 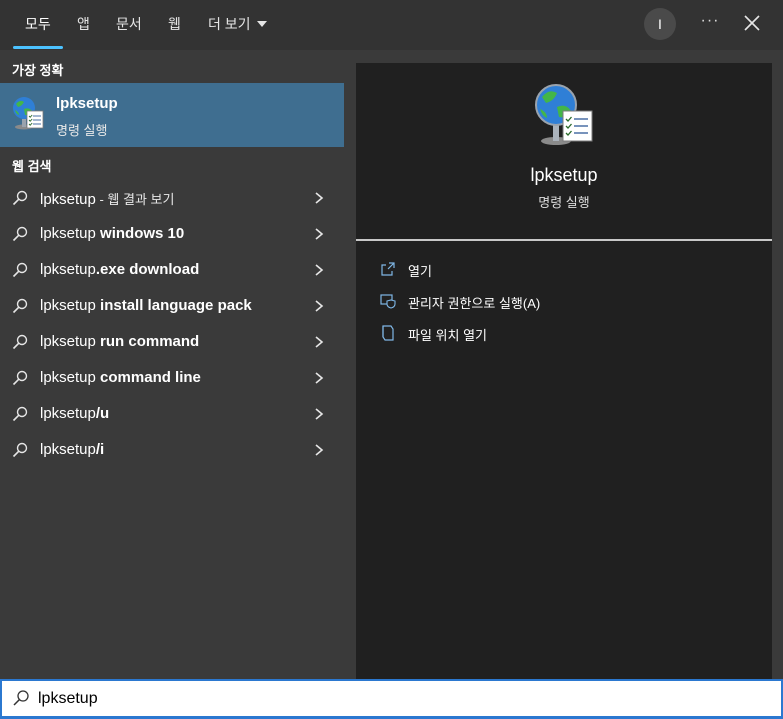 What do you see at coordinates (710, 23) in the screenshot?
I see `more-options-button: ···` at bounding box center [710, 23].